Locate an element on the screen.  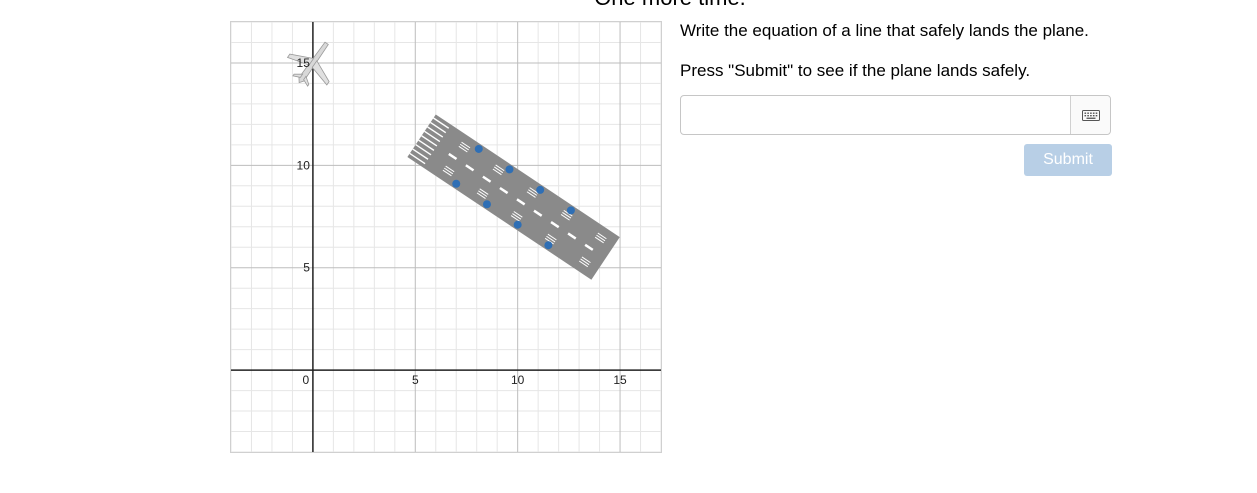
runway-strip is located at coordinates (513, 197).